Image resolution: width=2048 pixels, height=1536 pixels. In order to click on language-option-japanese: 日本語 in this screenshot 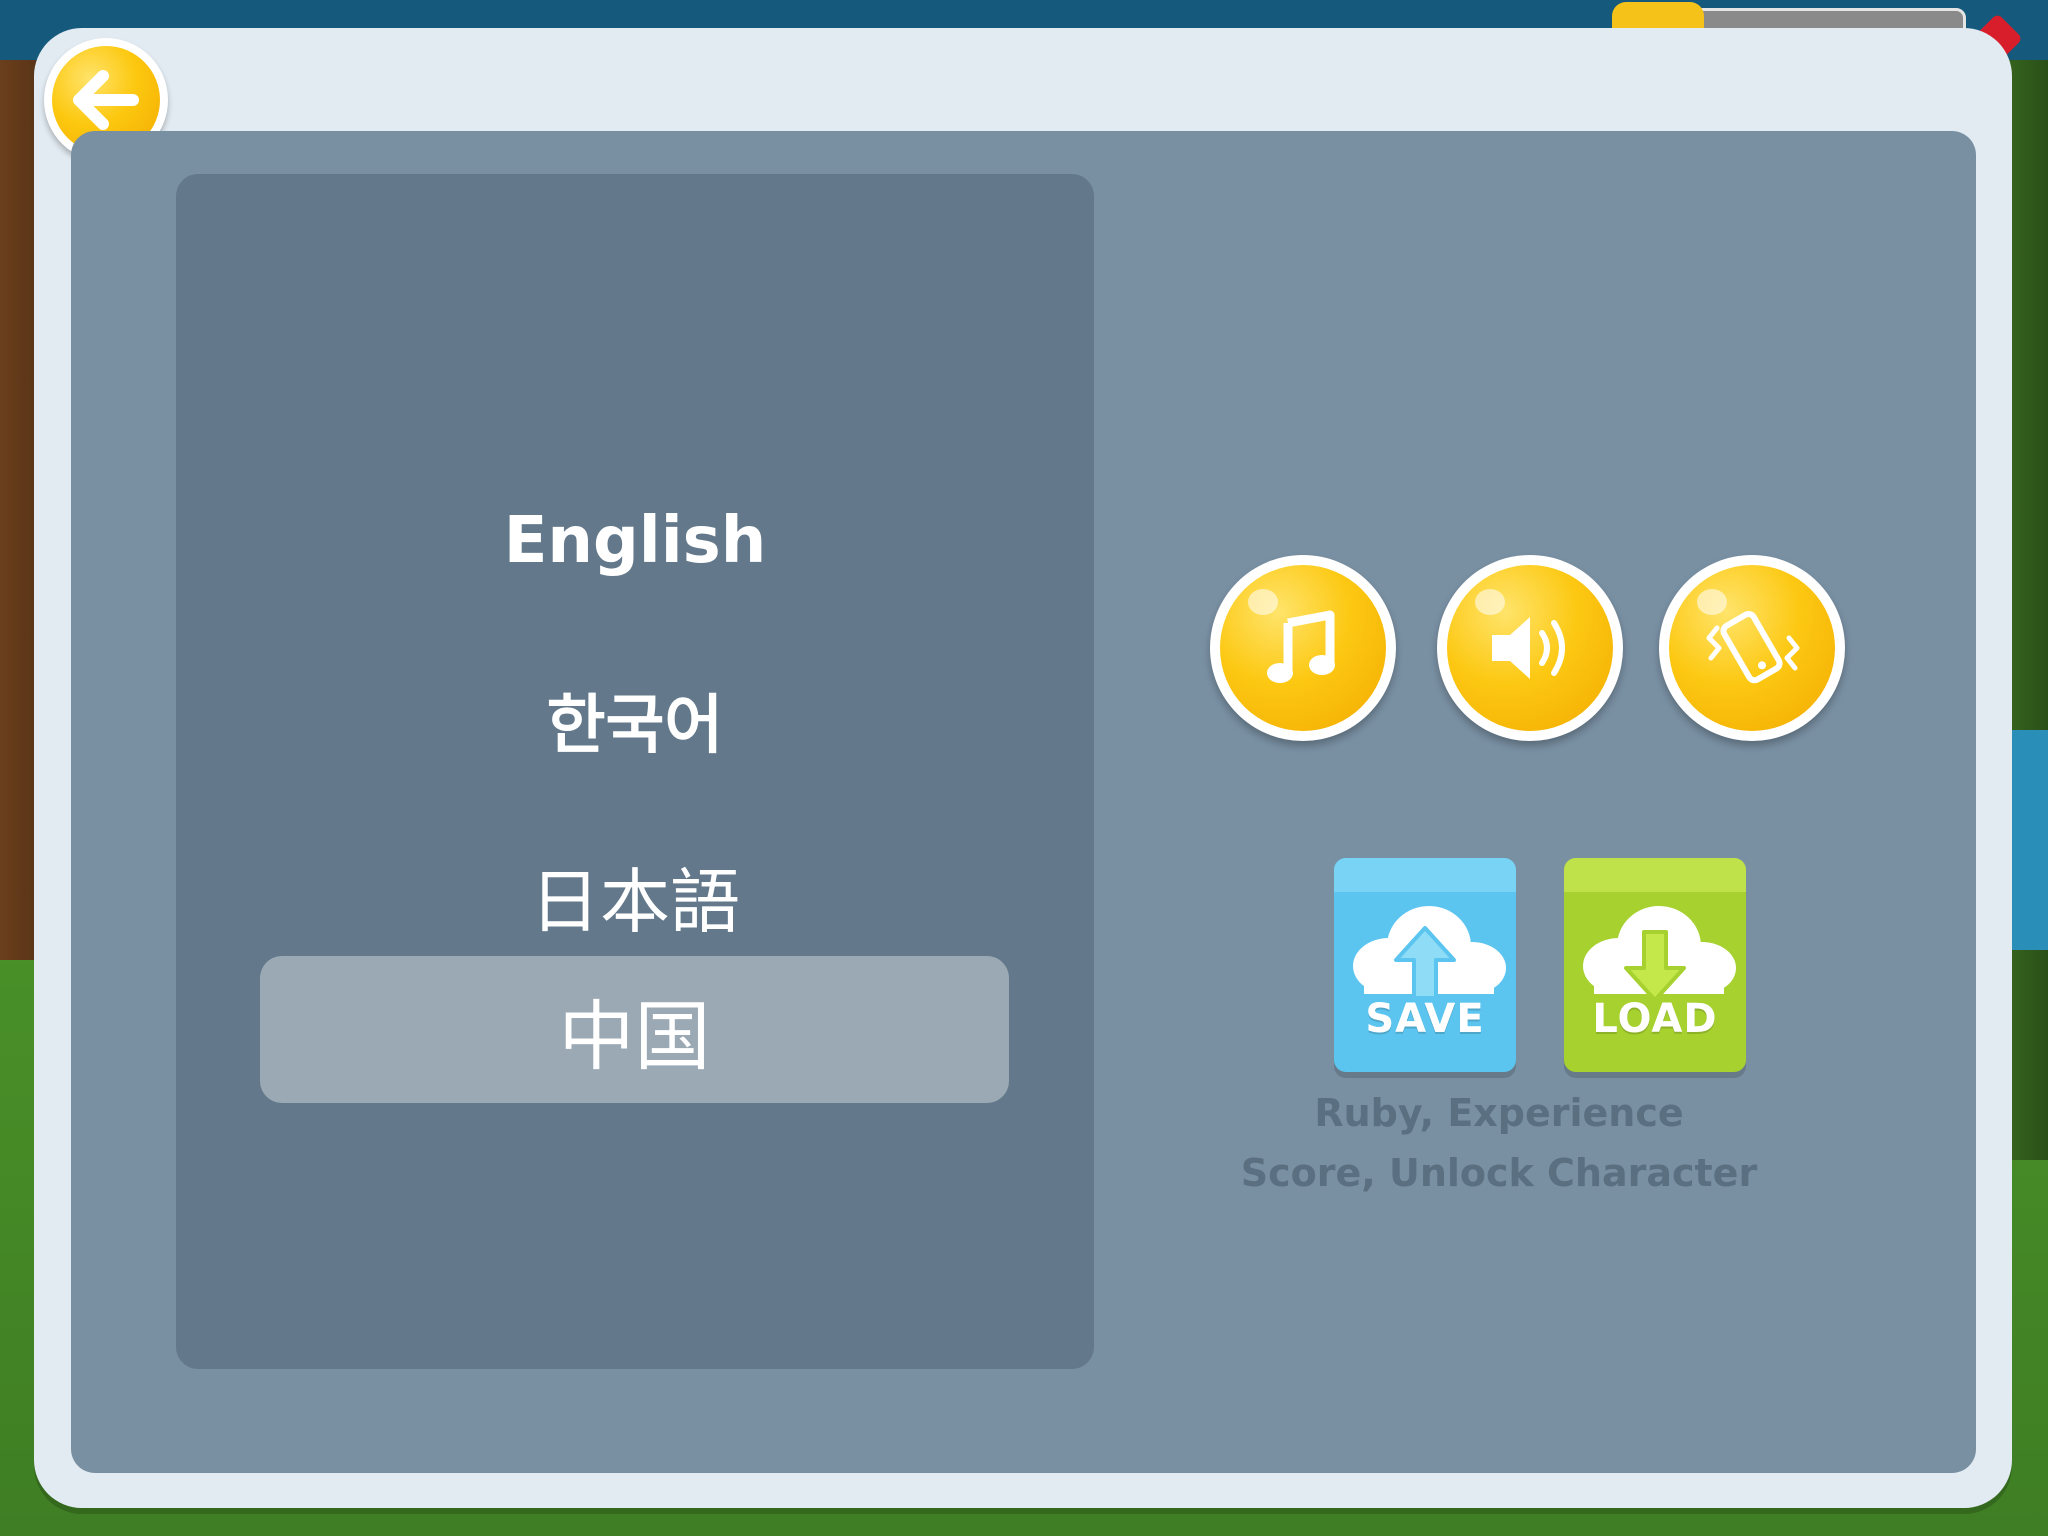, I will do `click(635, 896)`.